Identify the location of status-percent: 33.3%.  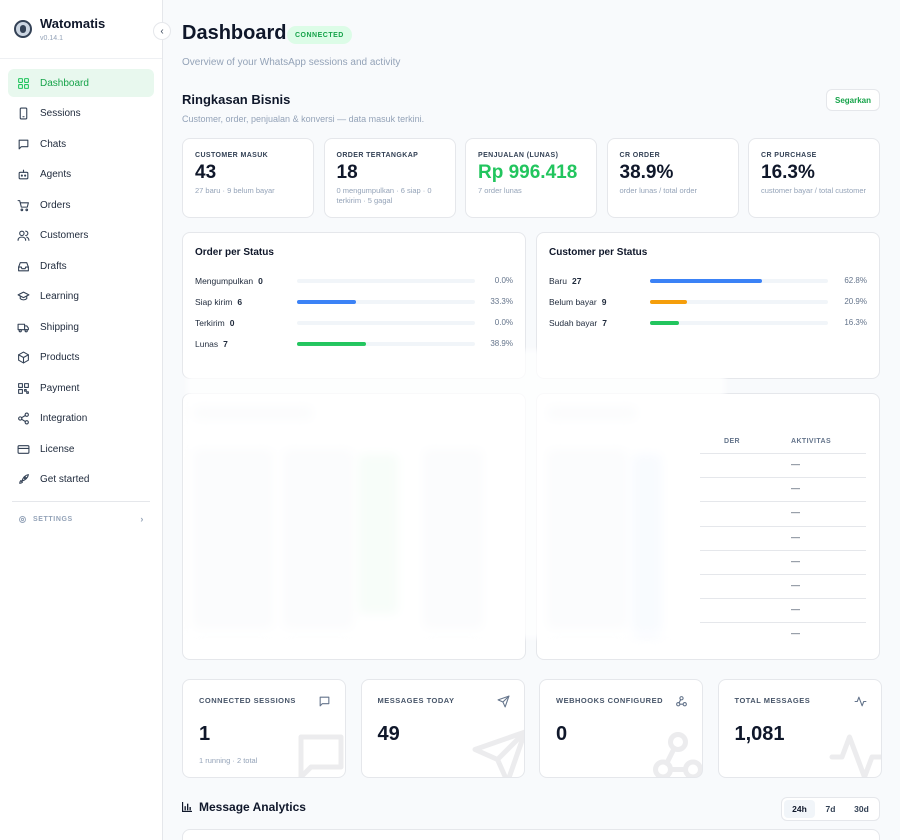
(501, 301).